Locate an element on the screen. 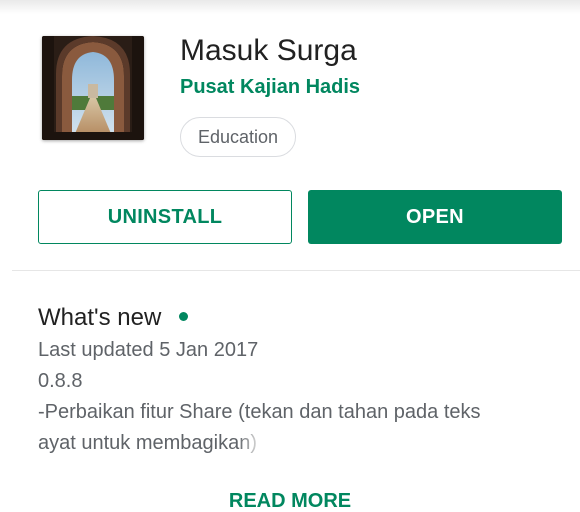 The width and height of the screenshot is (580, 512). uninstall-button: UNINSTALL is located at coordinates (165, 217).